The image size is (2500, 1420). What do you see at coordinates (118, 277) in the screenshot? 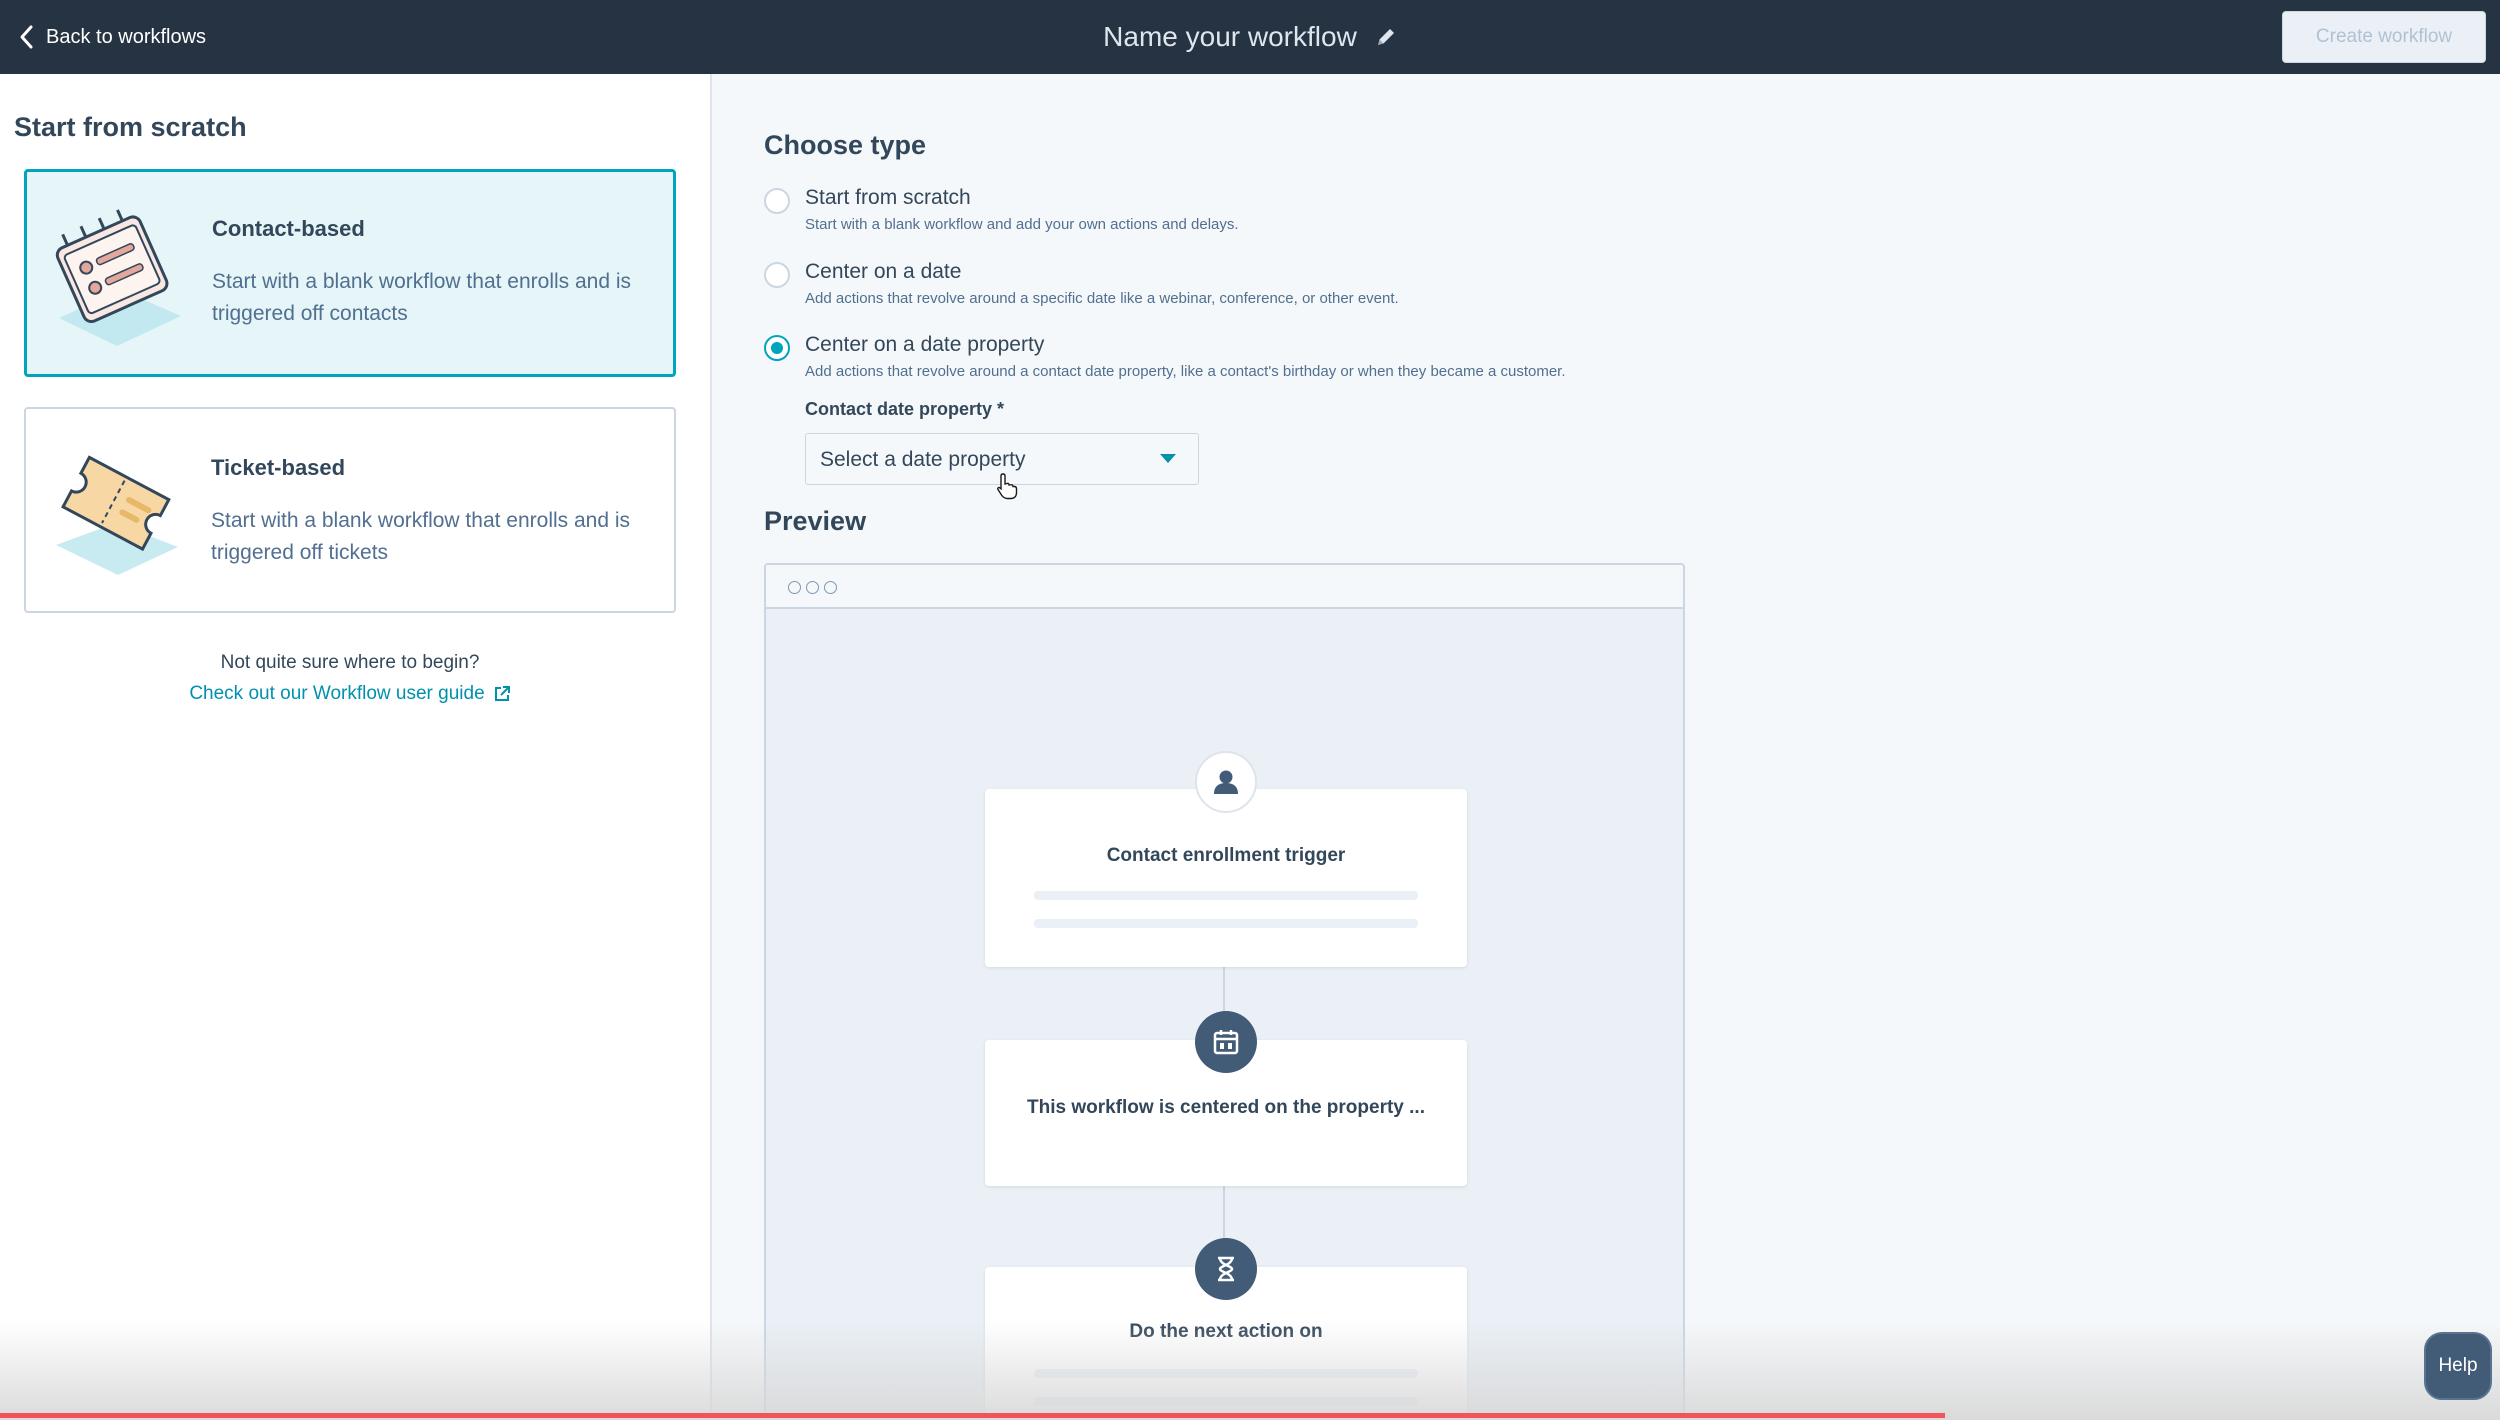
I see `contact-card-illustration-icon` at bounding box center [118, 277].